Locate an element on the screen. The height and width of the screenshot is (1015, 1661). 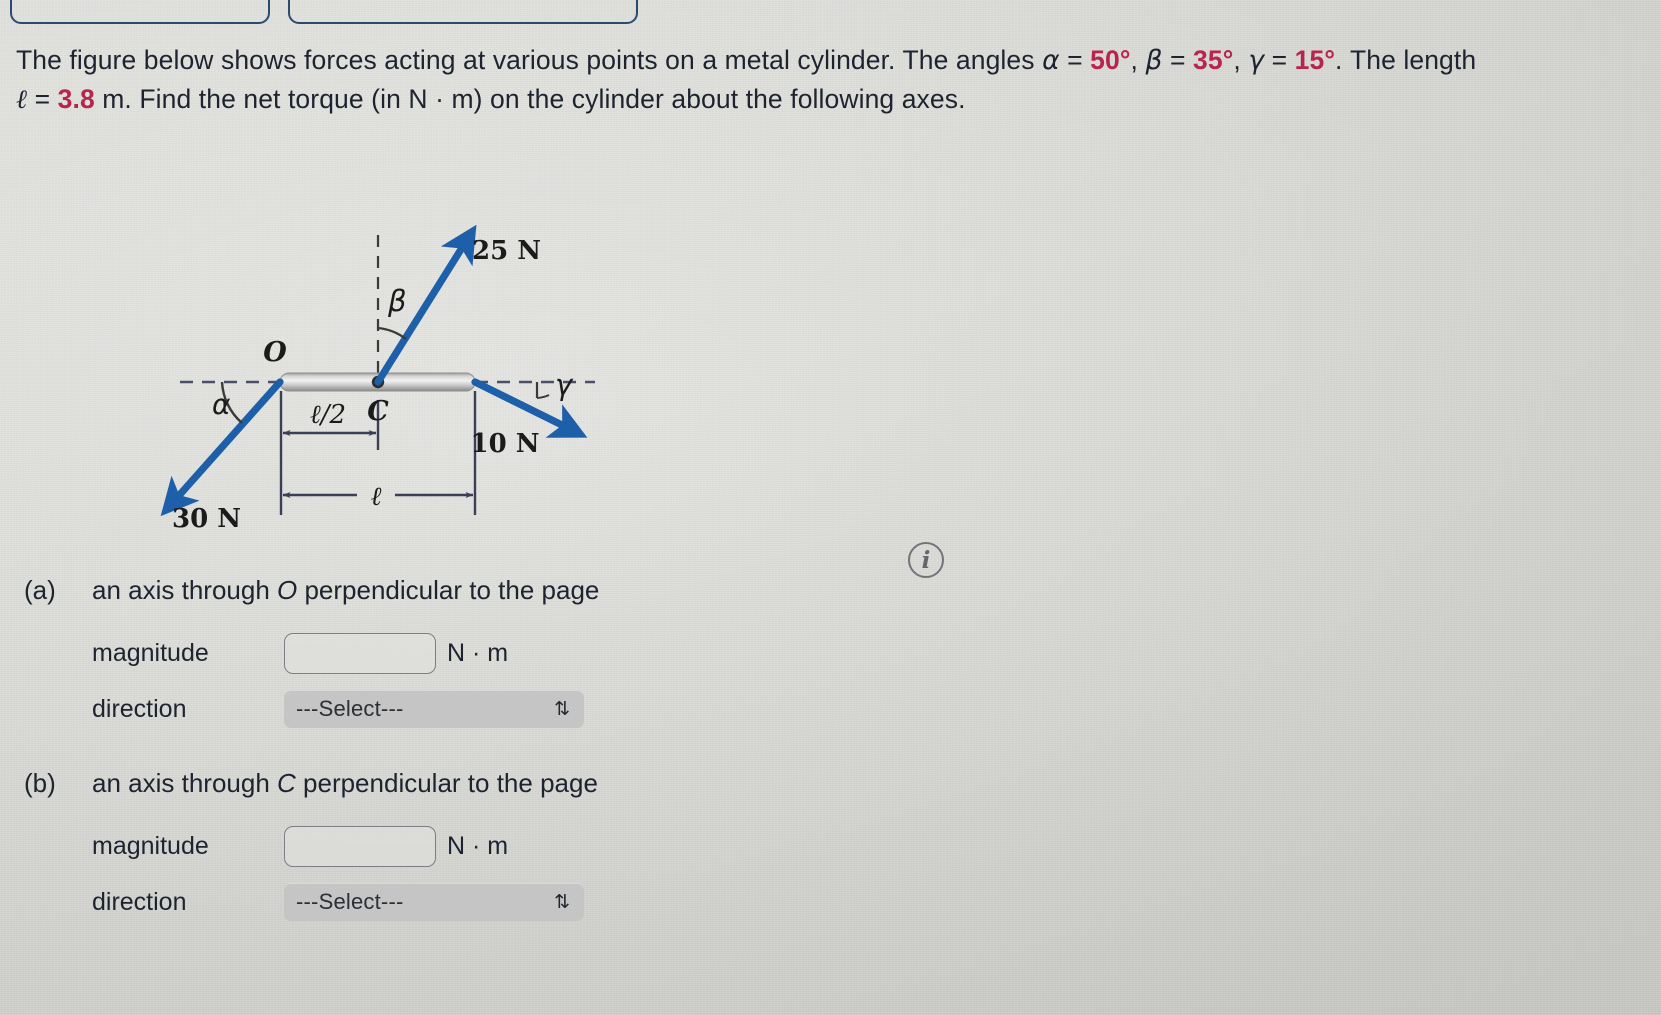
label-force-30n: 30 N is located at coordinates (206, 519).